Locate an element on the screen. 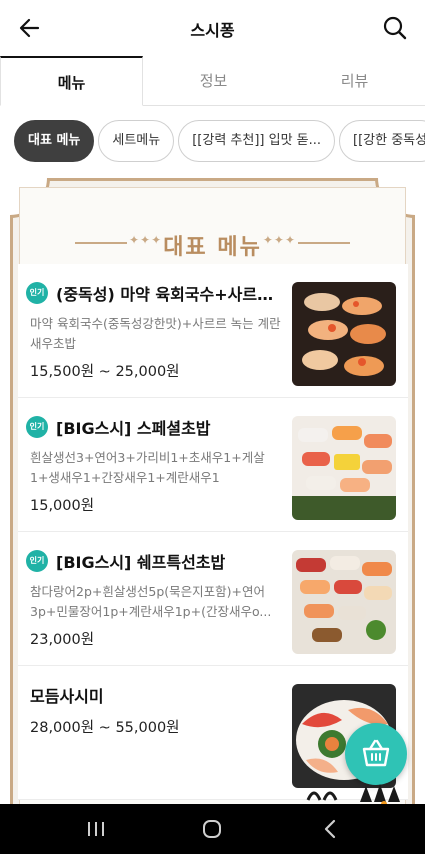 The width and height of the screenshot is (425, 854). system-nav-bar is located at coordinates (212, 829).